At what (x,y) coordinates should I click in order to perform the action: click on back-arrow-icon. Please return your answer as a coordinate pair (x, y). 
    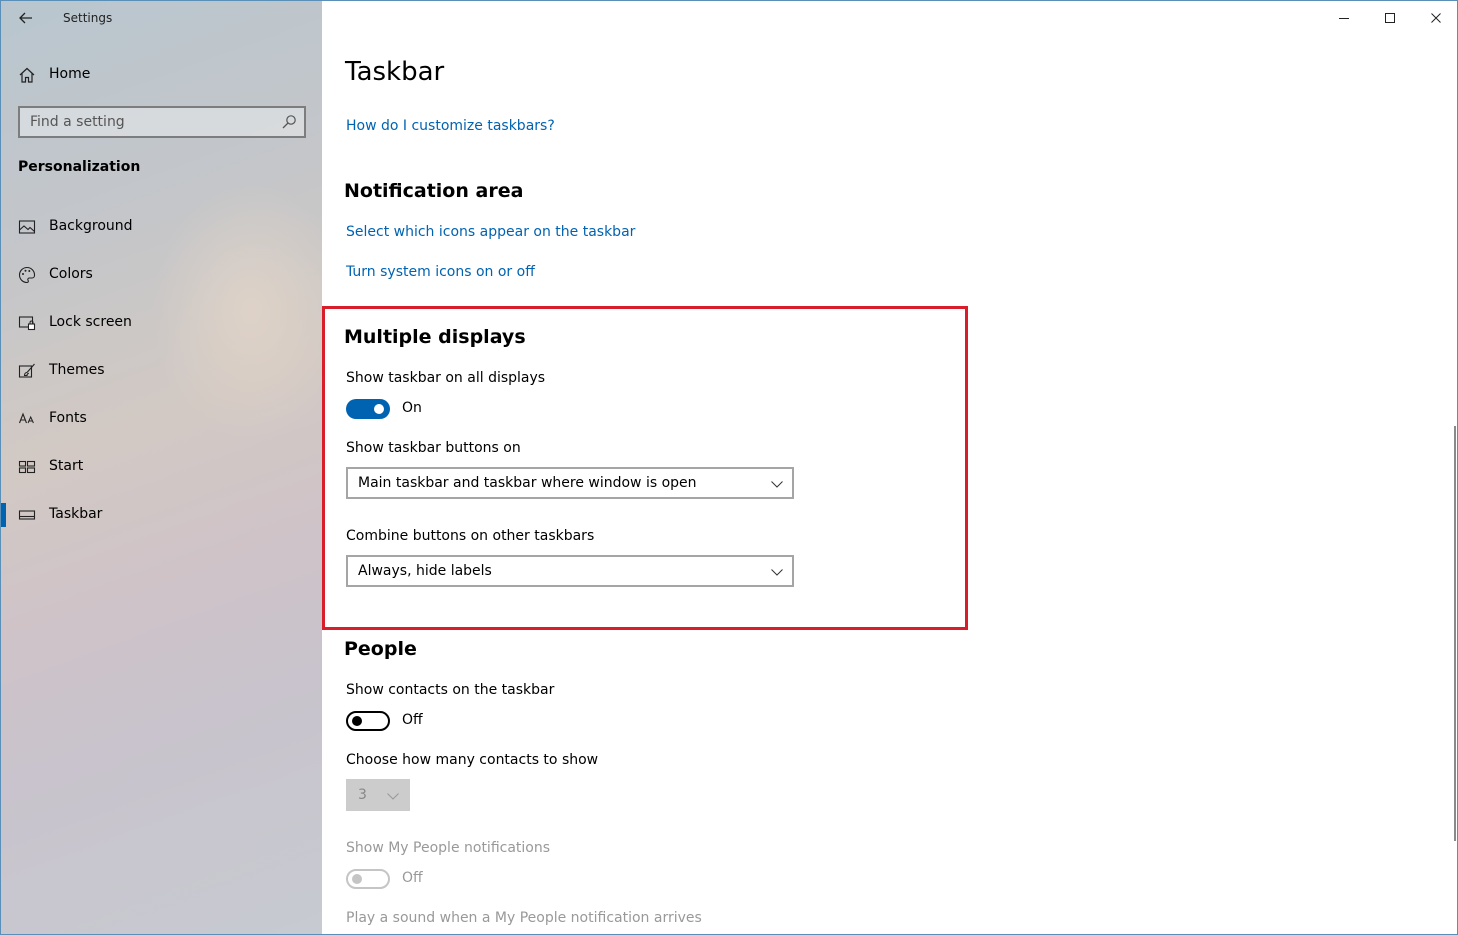
    Looking at the image, I should click on (25, 18).